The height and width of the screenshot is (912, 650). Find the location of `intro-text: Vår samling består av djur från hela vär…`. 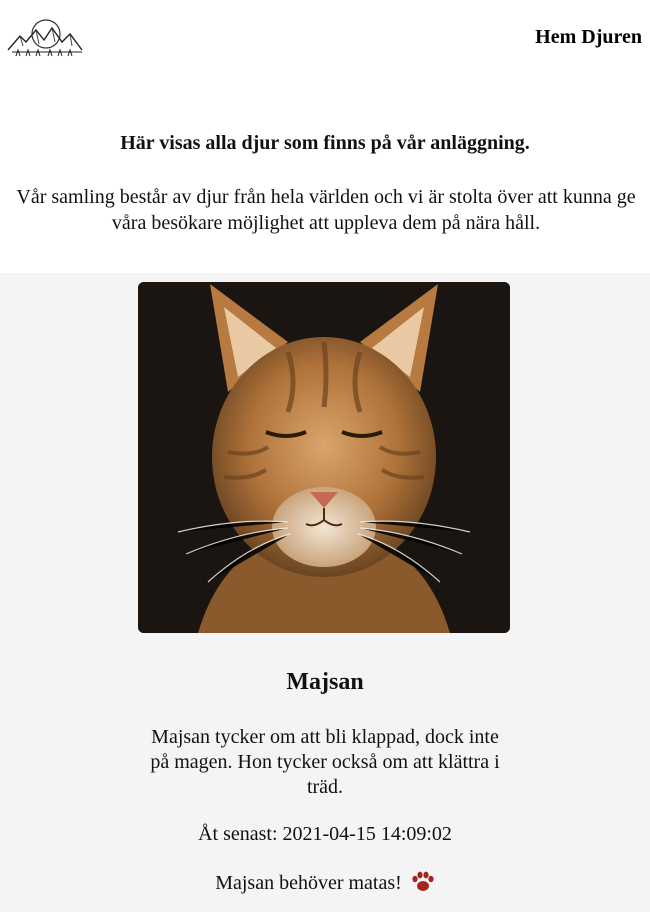

intro-text: Vår samling består av djur från hela vär… is located at coordinates (326, 210).